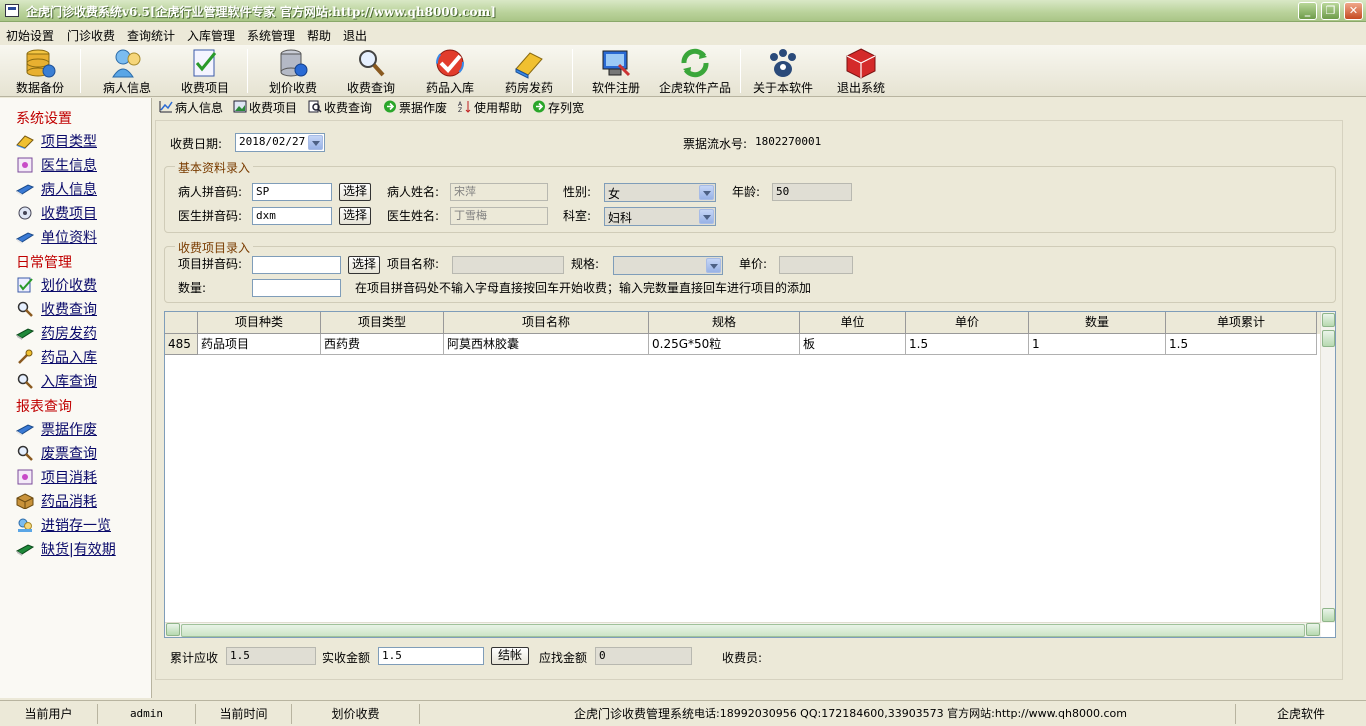 The image size is (1366, 726). What do you see at coordinates (861, 71) in the screenshot?
I see `toolbar-exit-button: 退出系统` at bounding box center [861, 71].